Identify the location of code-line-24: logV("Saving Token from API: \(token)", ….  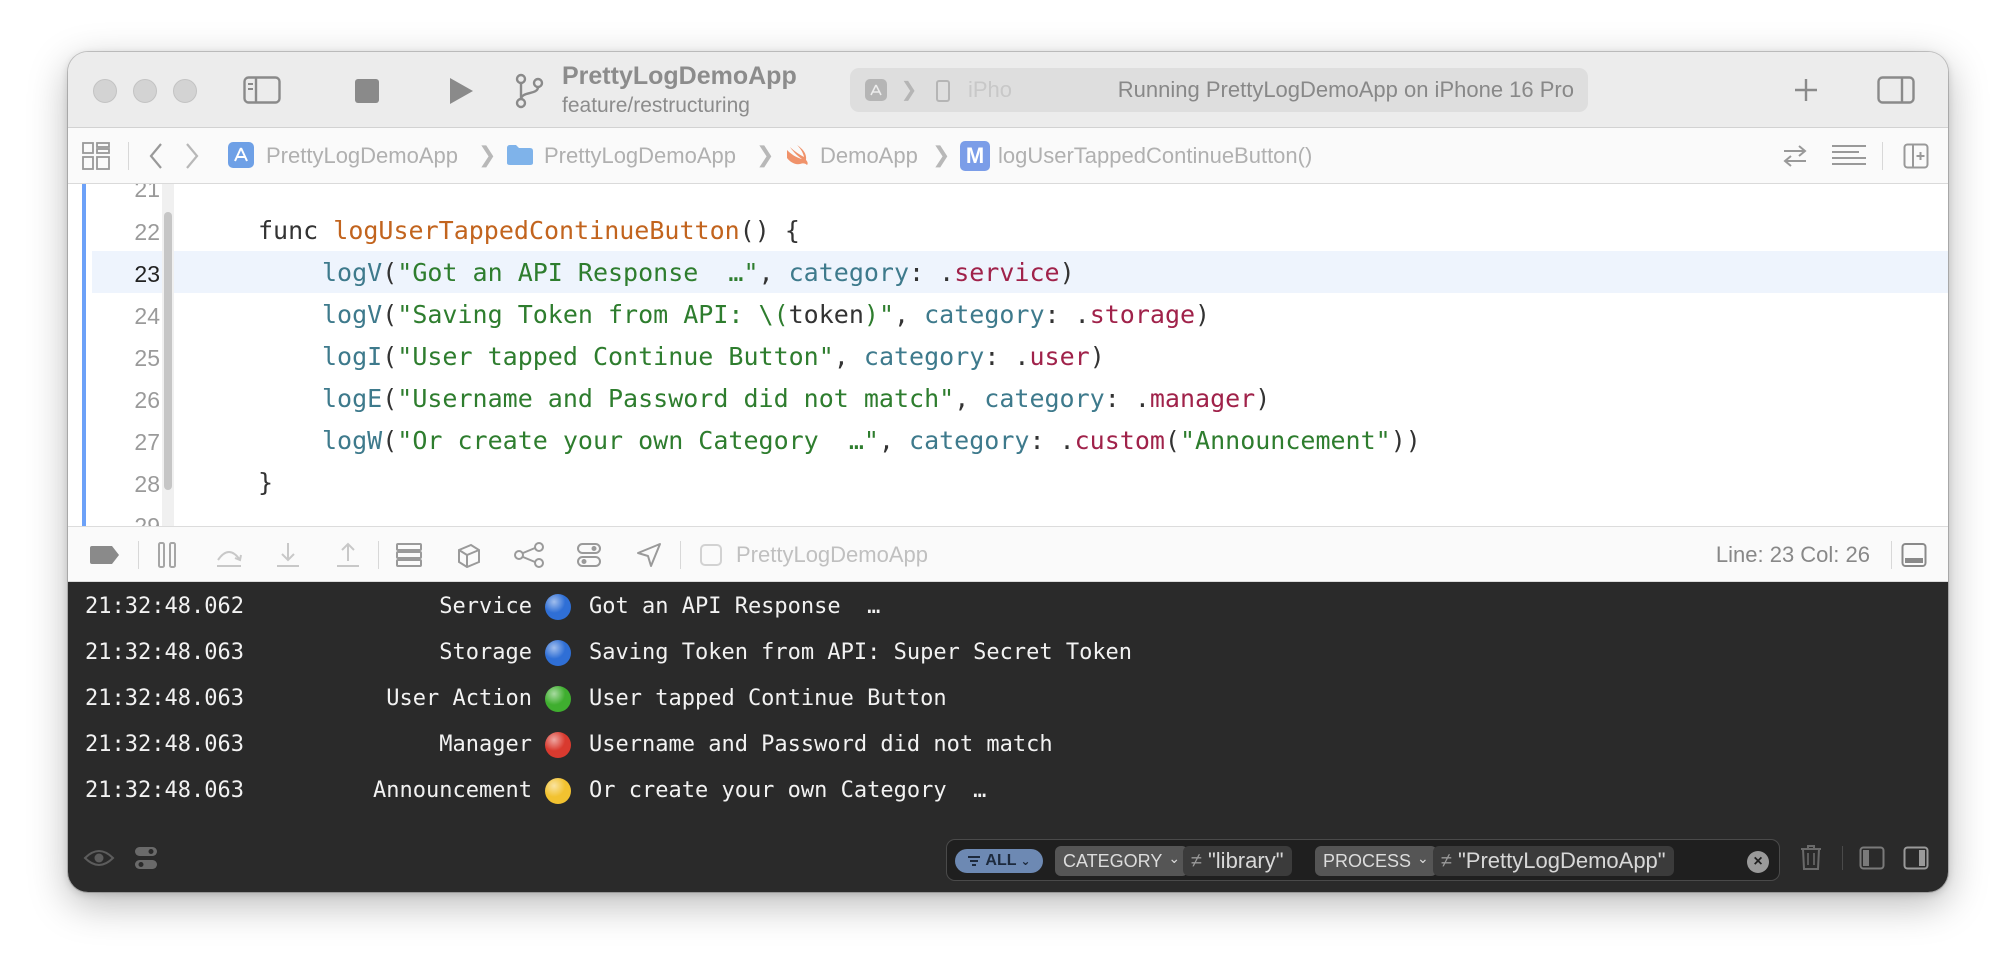
(766, 314).